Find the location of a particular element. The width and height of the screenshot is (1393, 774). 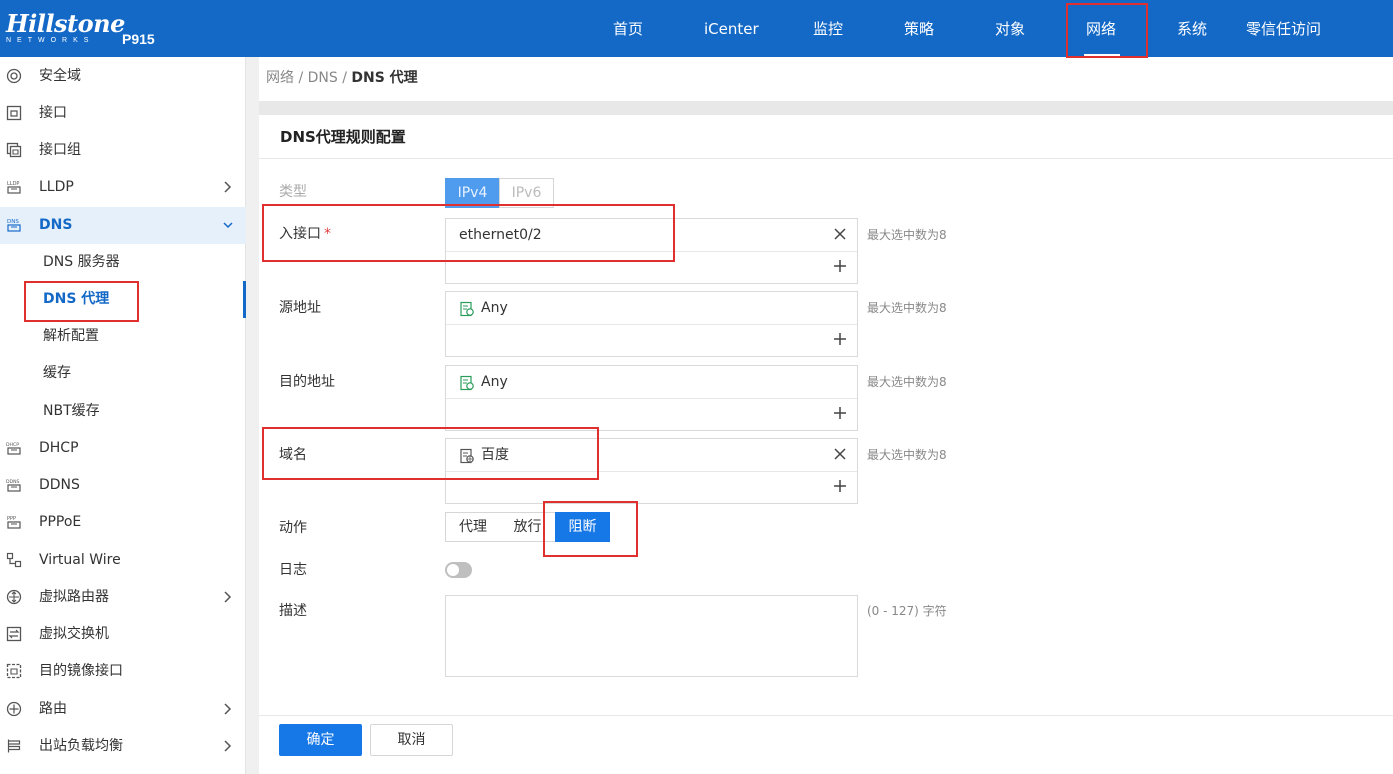

cancel-button: 取消 is located at coordinates (411, 740).